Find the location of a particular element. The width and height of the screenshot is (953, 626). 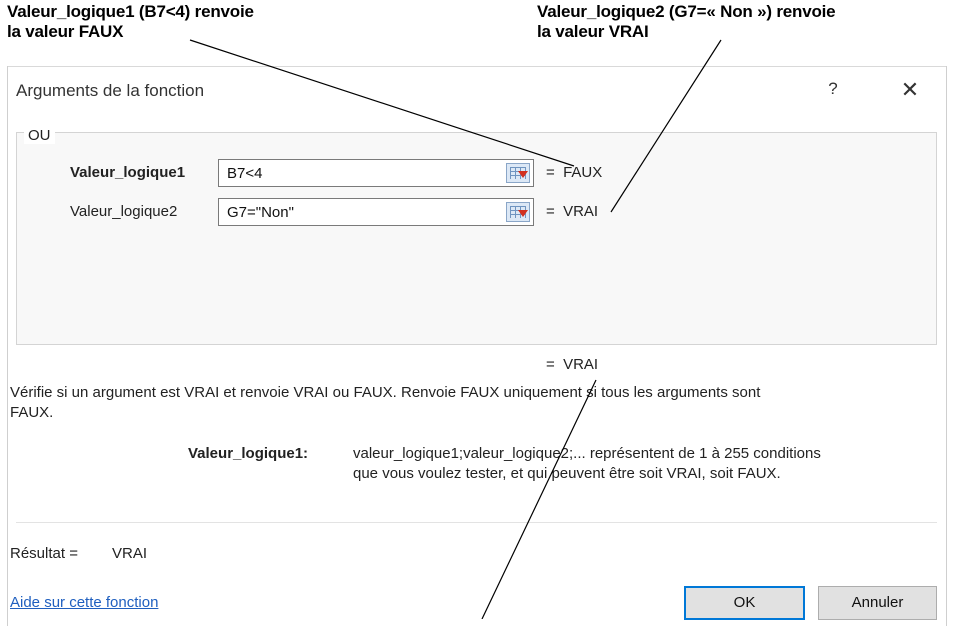

function-name: OU is located at coordinates (39, 135).